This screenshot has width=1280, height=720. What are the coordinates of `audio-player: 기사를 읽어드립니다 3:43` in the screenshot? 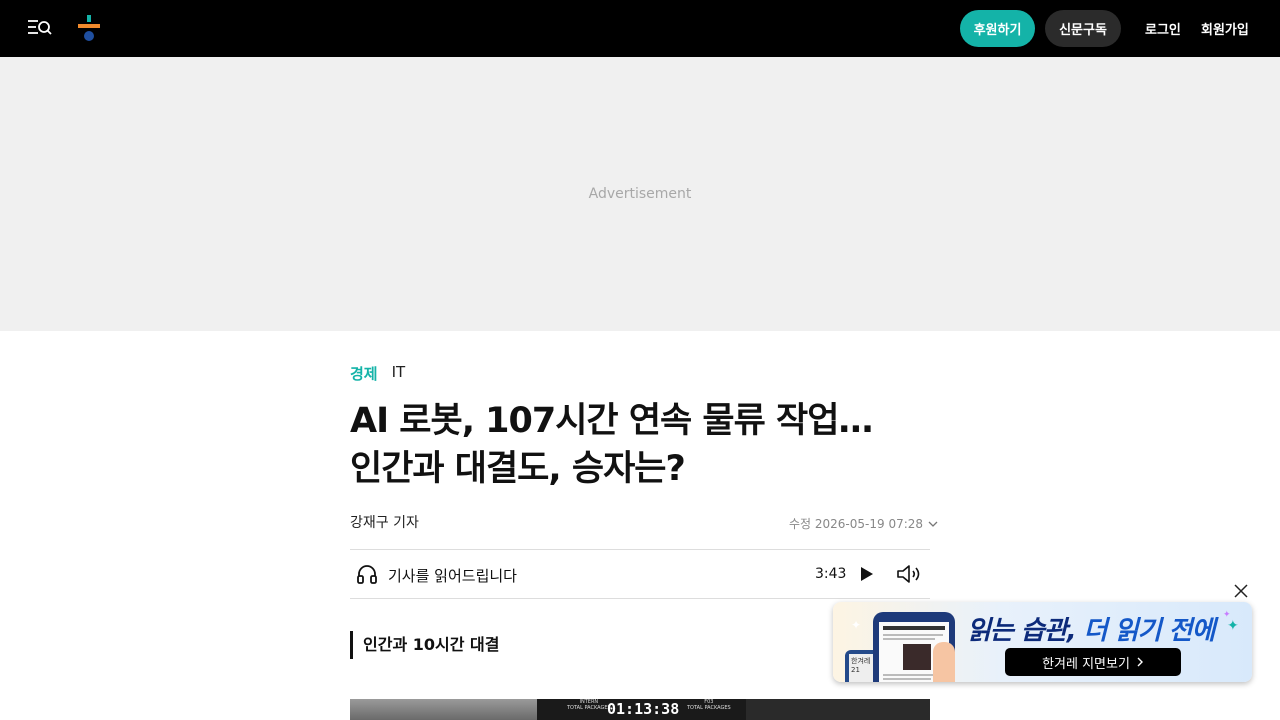 It's located at (640, 574).